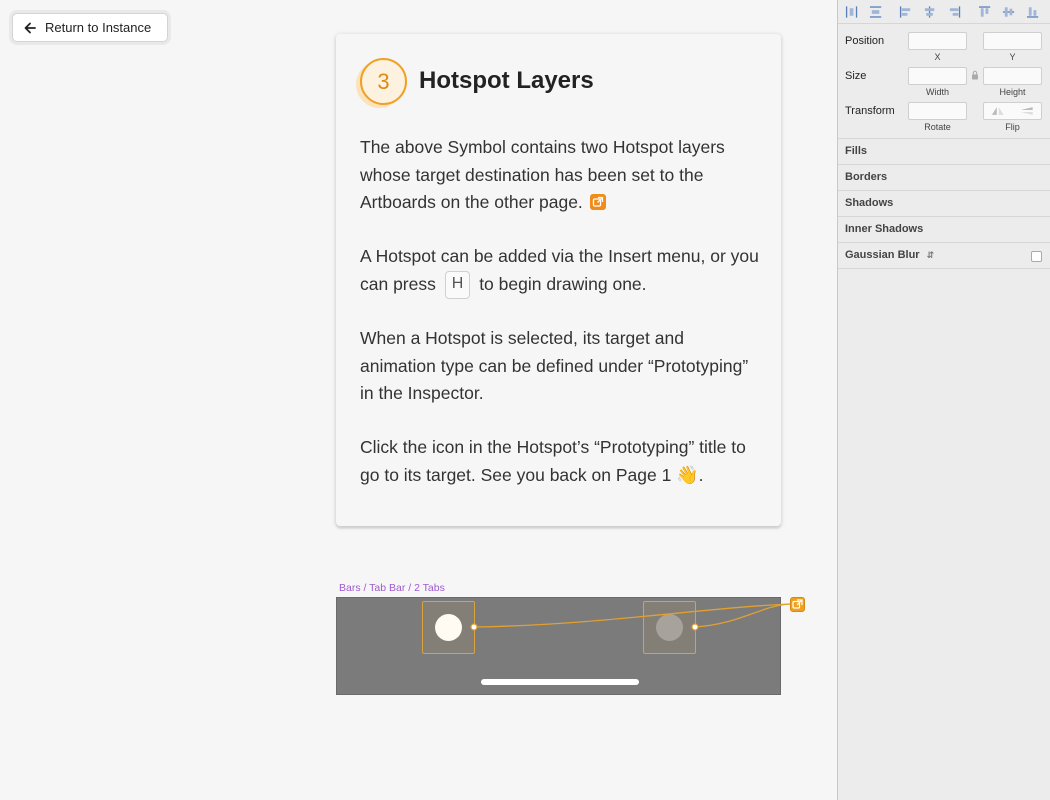  I want to click on transform-row: Transform Rotate Flip, so click(944, 117).